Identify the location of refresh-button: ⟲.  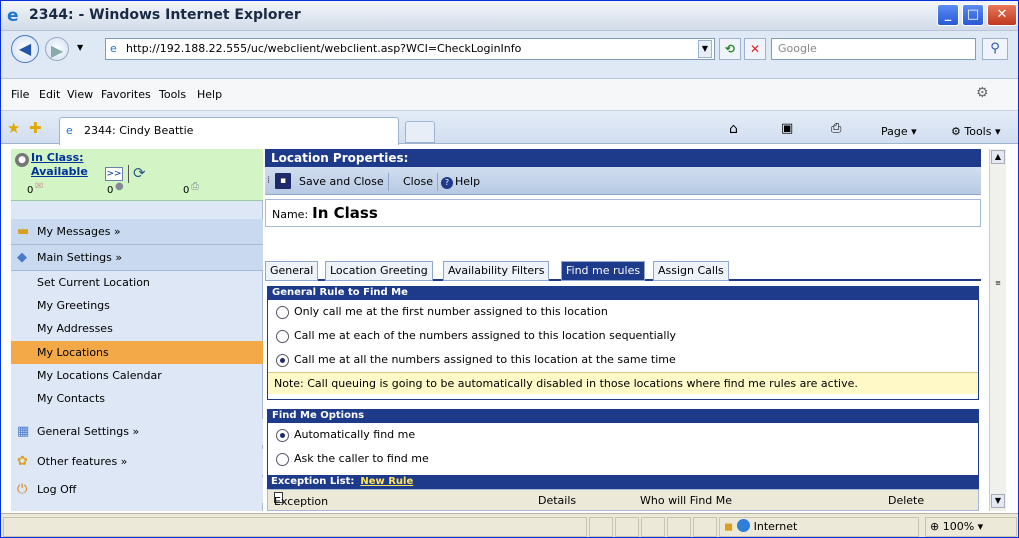
(730, 49).